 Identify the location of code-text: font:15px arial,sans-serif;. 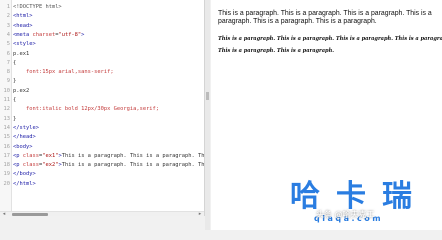
(63, 72).